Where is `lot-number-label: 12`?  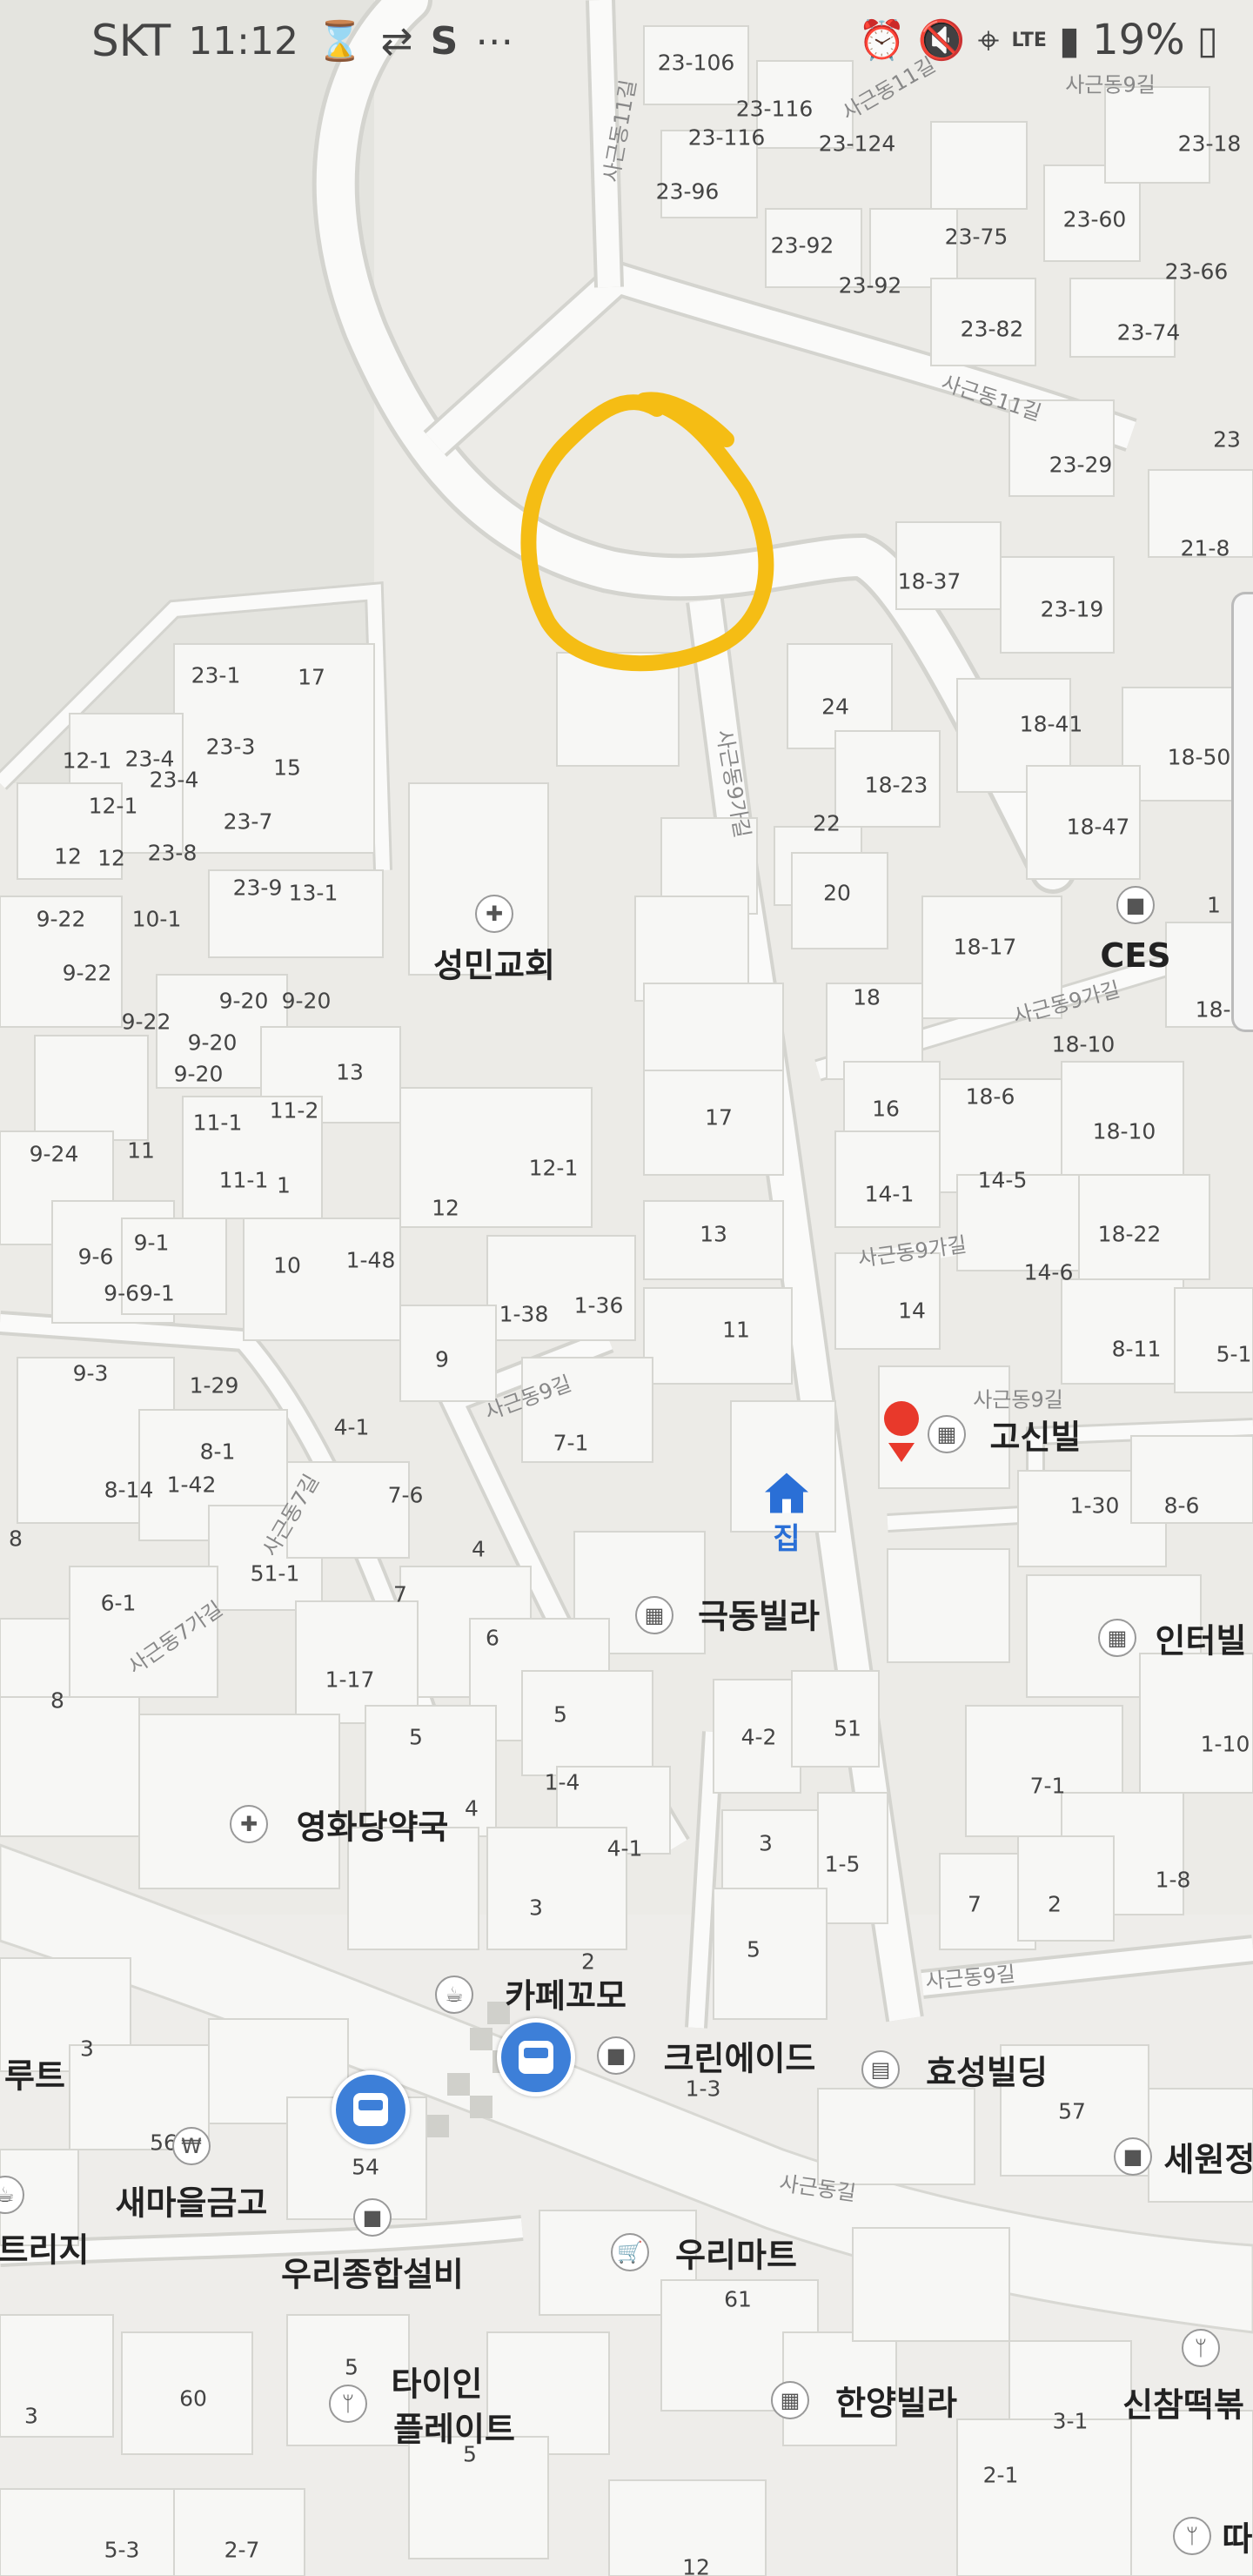
lot-number-label: 12 is located at coordinates (68, 856).